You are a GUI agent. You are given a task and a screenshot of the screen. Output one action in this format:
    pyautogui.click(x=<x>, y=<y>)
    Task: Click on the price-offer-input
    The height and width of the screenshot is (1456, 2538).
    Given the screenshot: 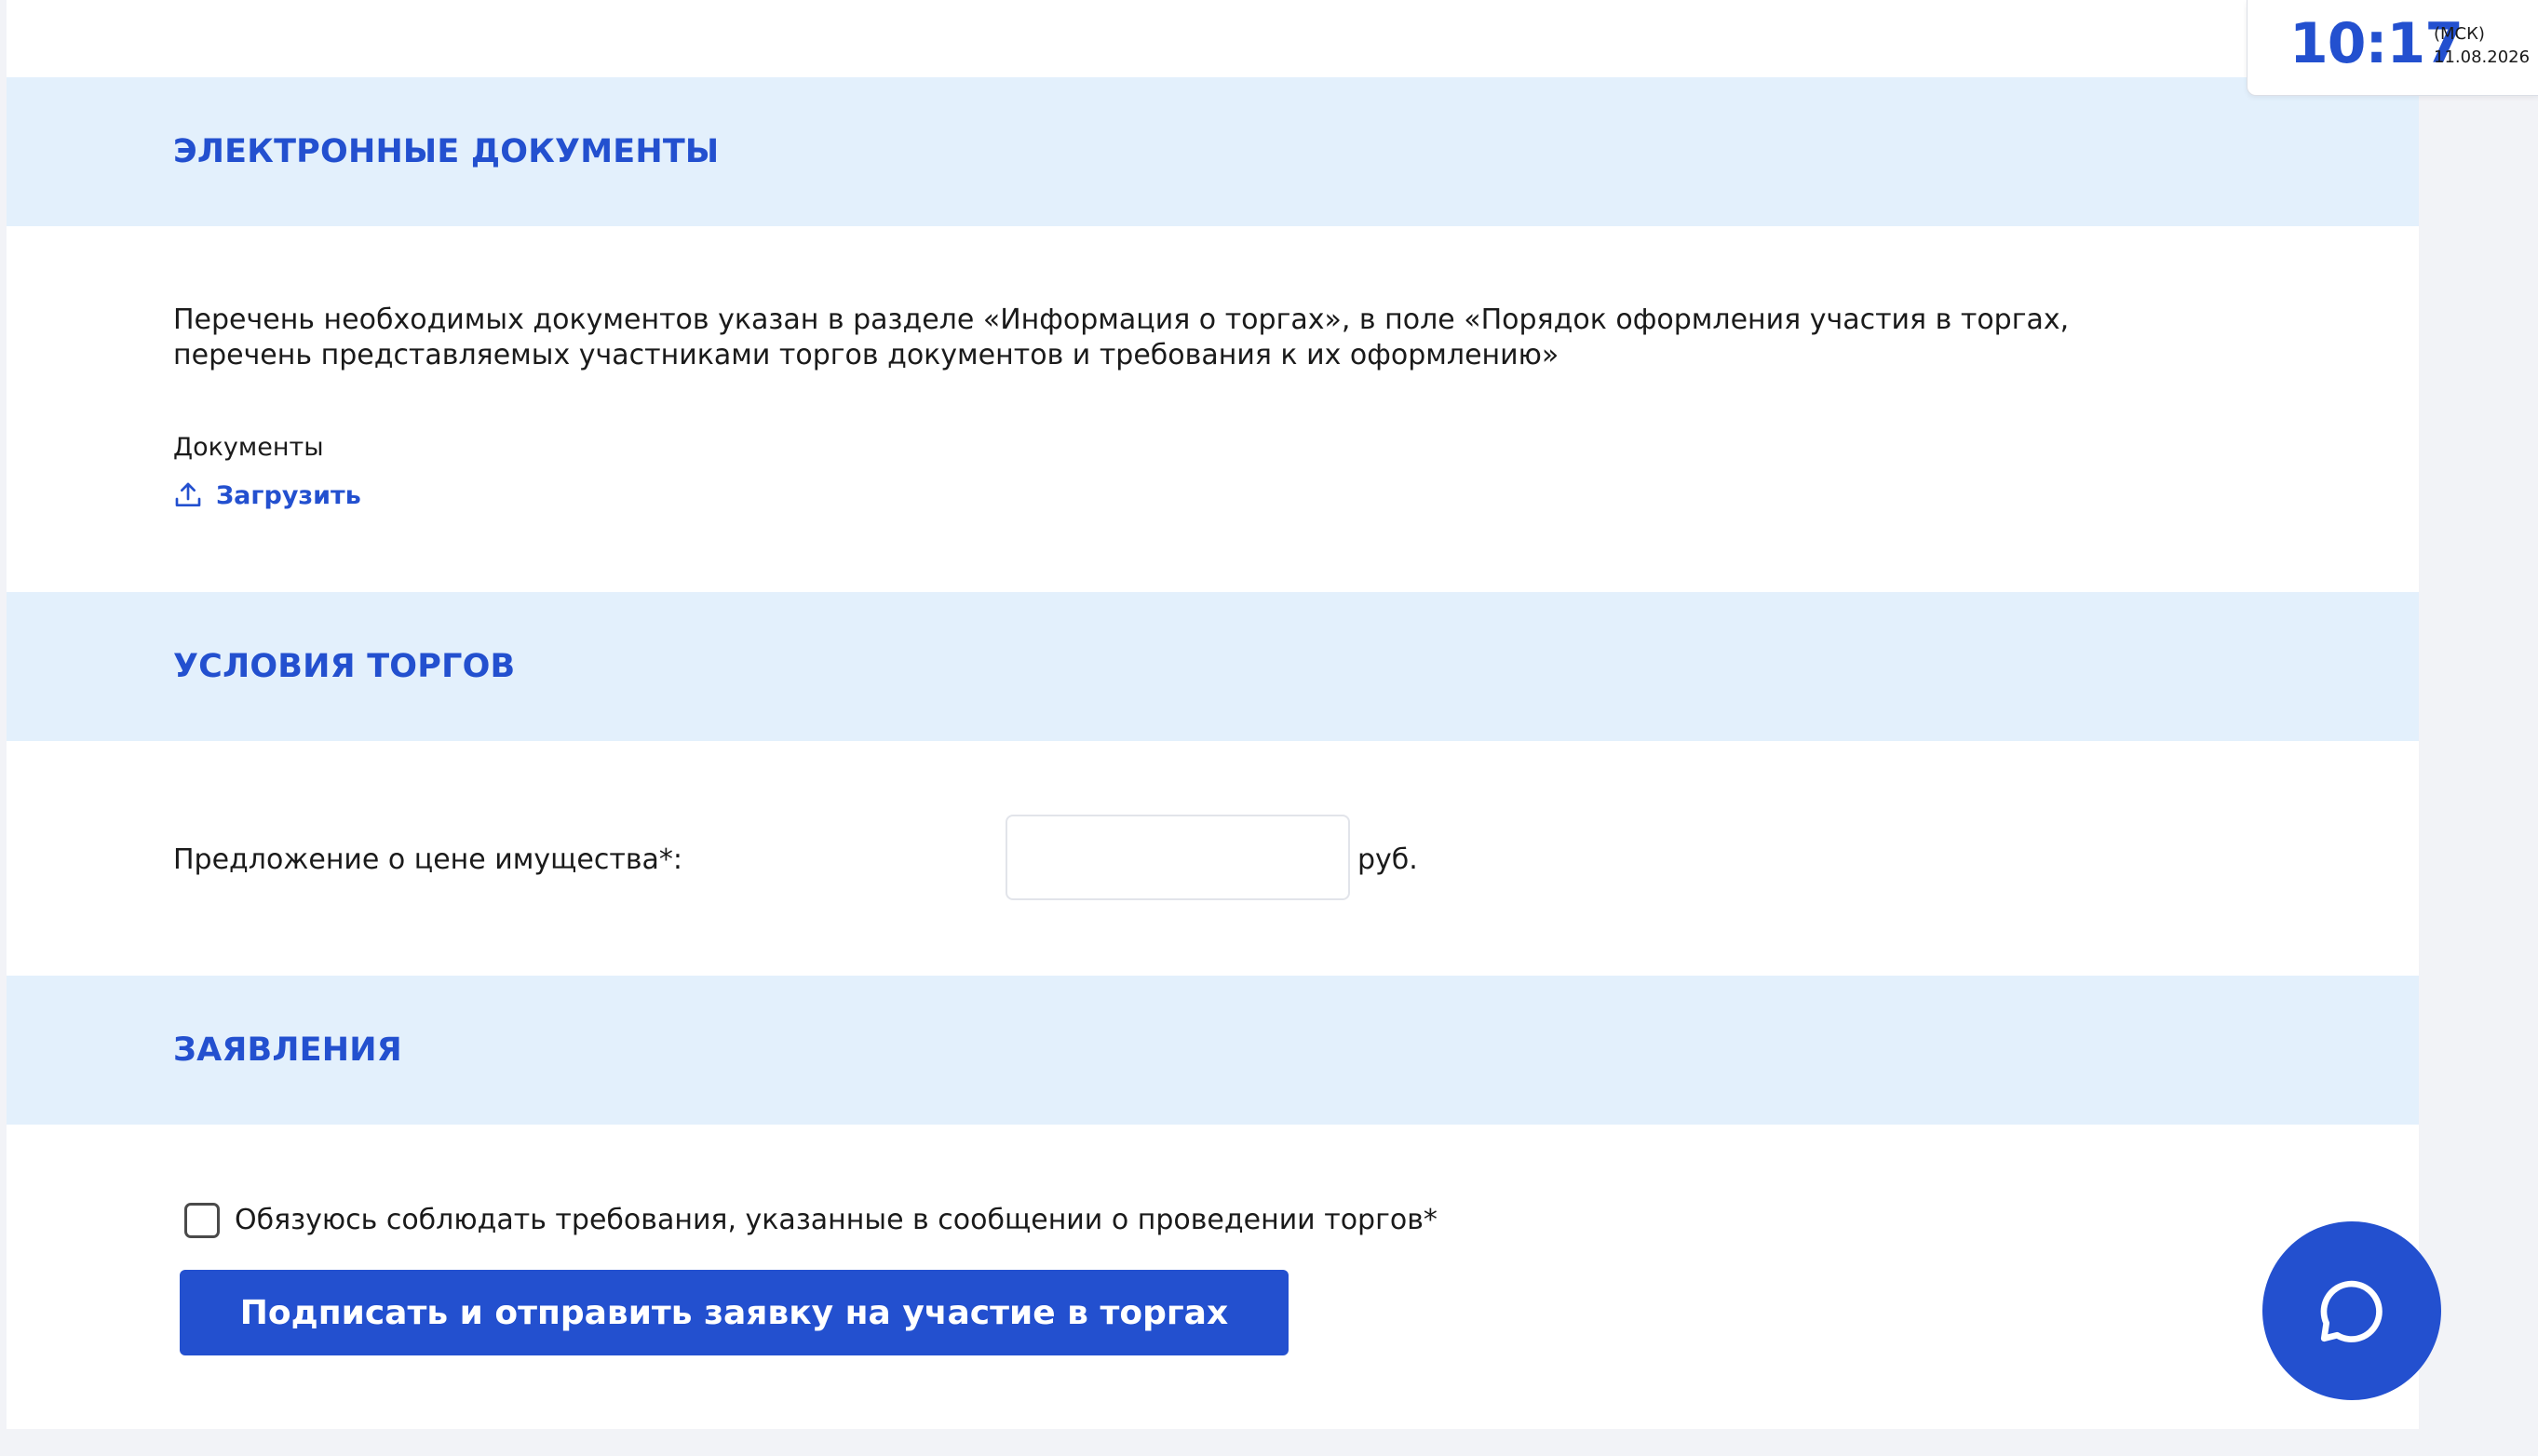 What is the action you would take?
    pyautogui.click(x=1178, y=857)
    